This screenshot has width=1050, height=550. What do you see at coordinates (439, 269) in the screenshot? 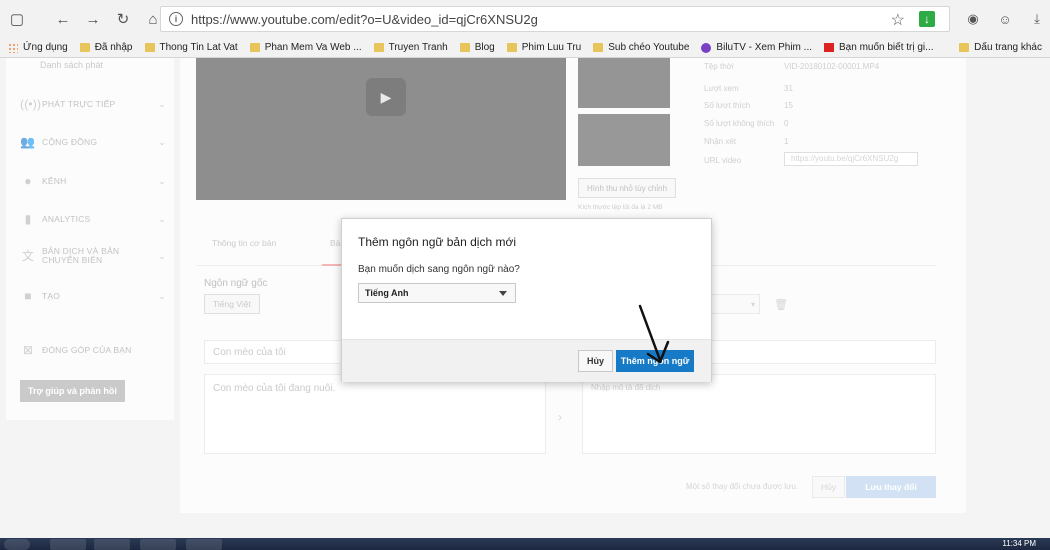
I see `modal-question: Bạn muốn dịch sang ngôn ngữ nào?` at bounding box center [439, 269].